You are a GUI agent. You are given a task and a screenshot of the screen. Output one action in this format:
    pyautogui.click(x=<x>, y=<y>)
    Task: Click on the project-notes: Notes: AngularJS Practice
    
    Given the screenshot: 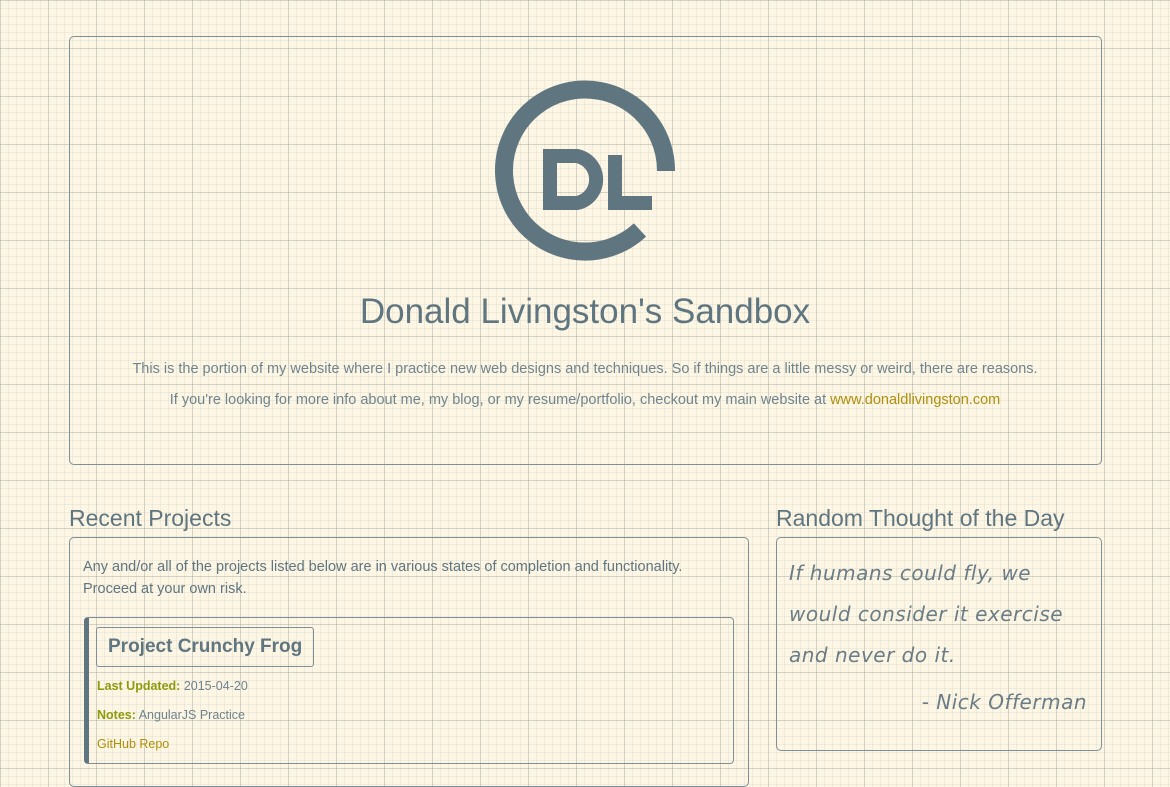 What is the action you would take?
    pyautogui.click(x=171, y=715)
    